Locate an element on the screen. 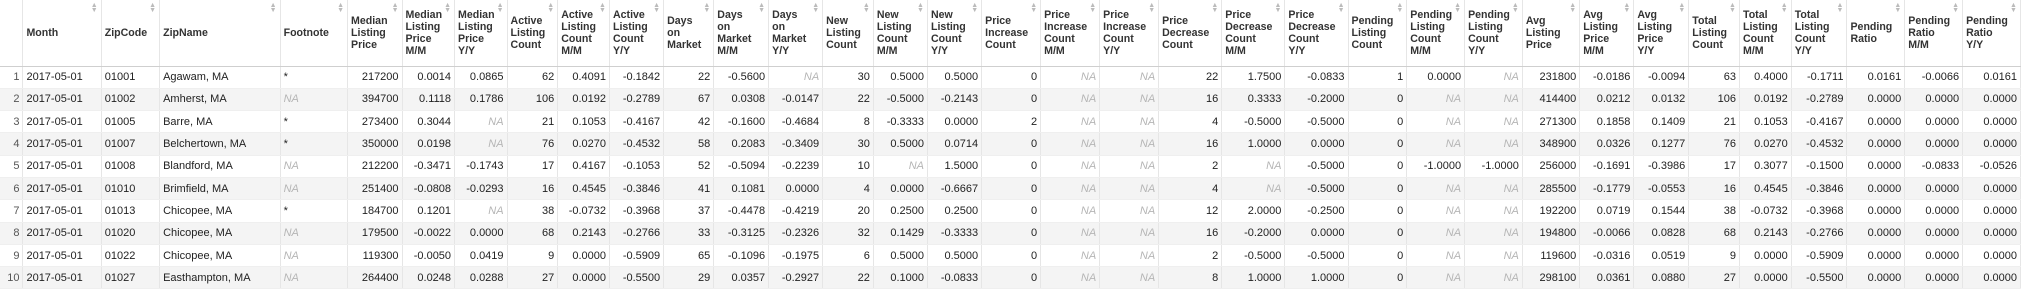 Image resolution: width=2021 pixels, height=289 pixels. column-header-median-listing-price-m-m: Median Listing Price M/M ▲ ▼ is located at coordinates (429, 33).